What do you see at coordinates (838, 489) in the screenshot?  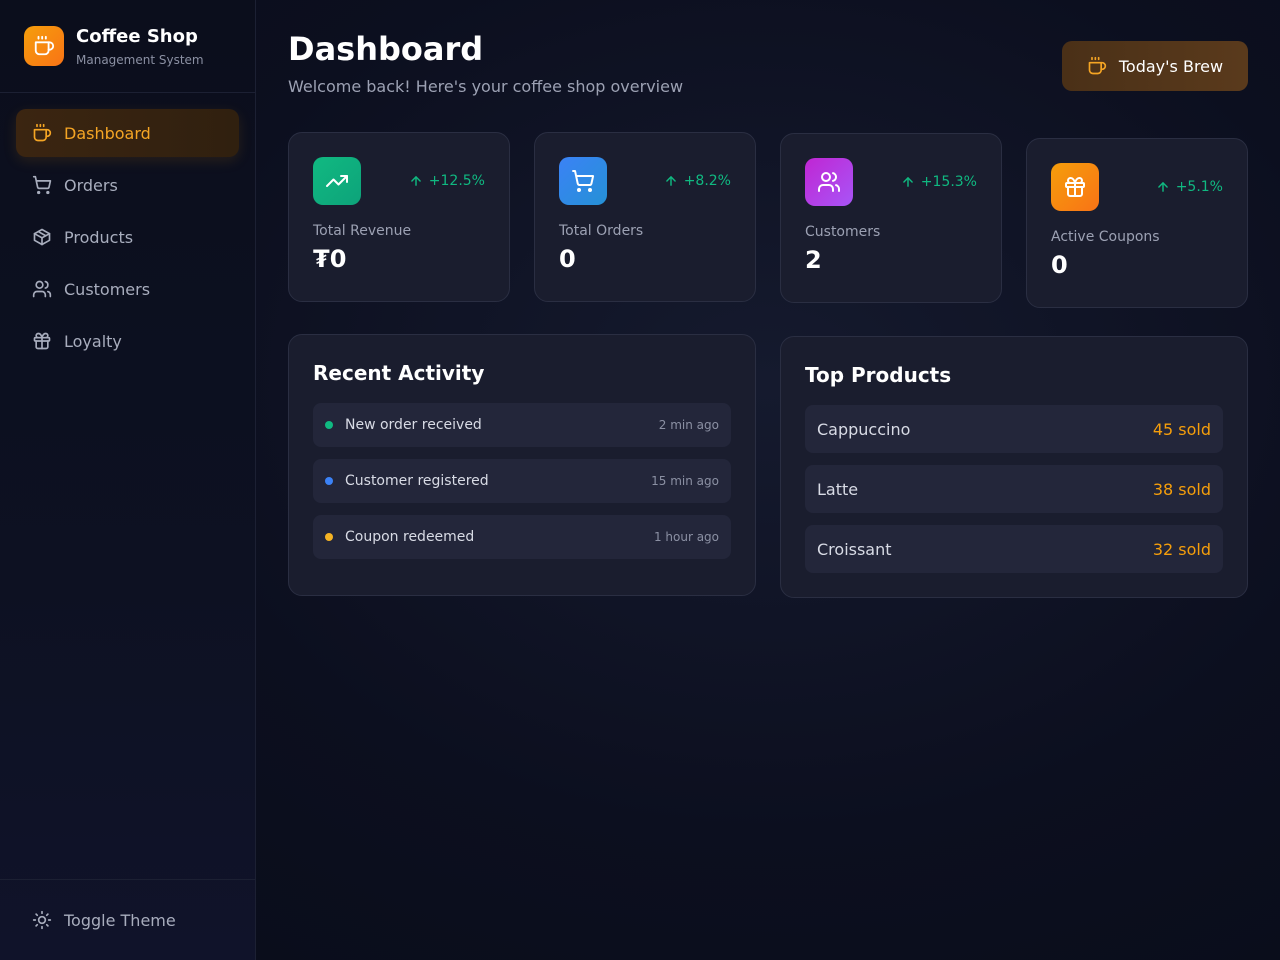 I see `product-name: Latte` at bounding box center [838, 489].